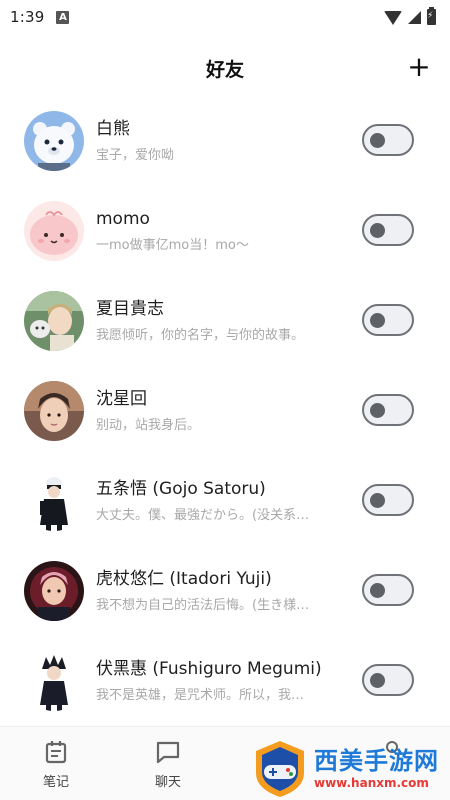 This screenshot has height=800, width=450. Describe the element at coordinates (172, 245) in the screenshot. I see `friend-bio: 一mo做事亿mo当！mo～` at that location.